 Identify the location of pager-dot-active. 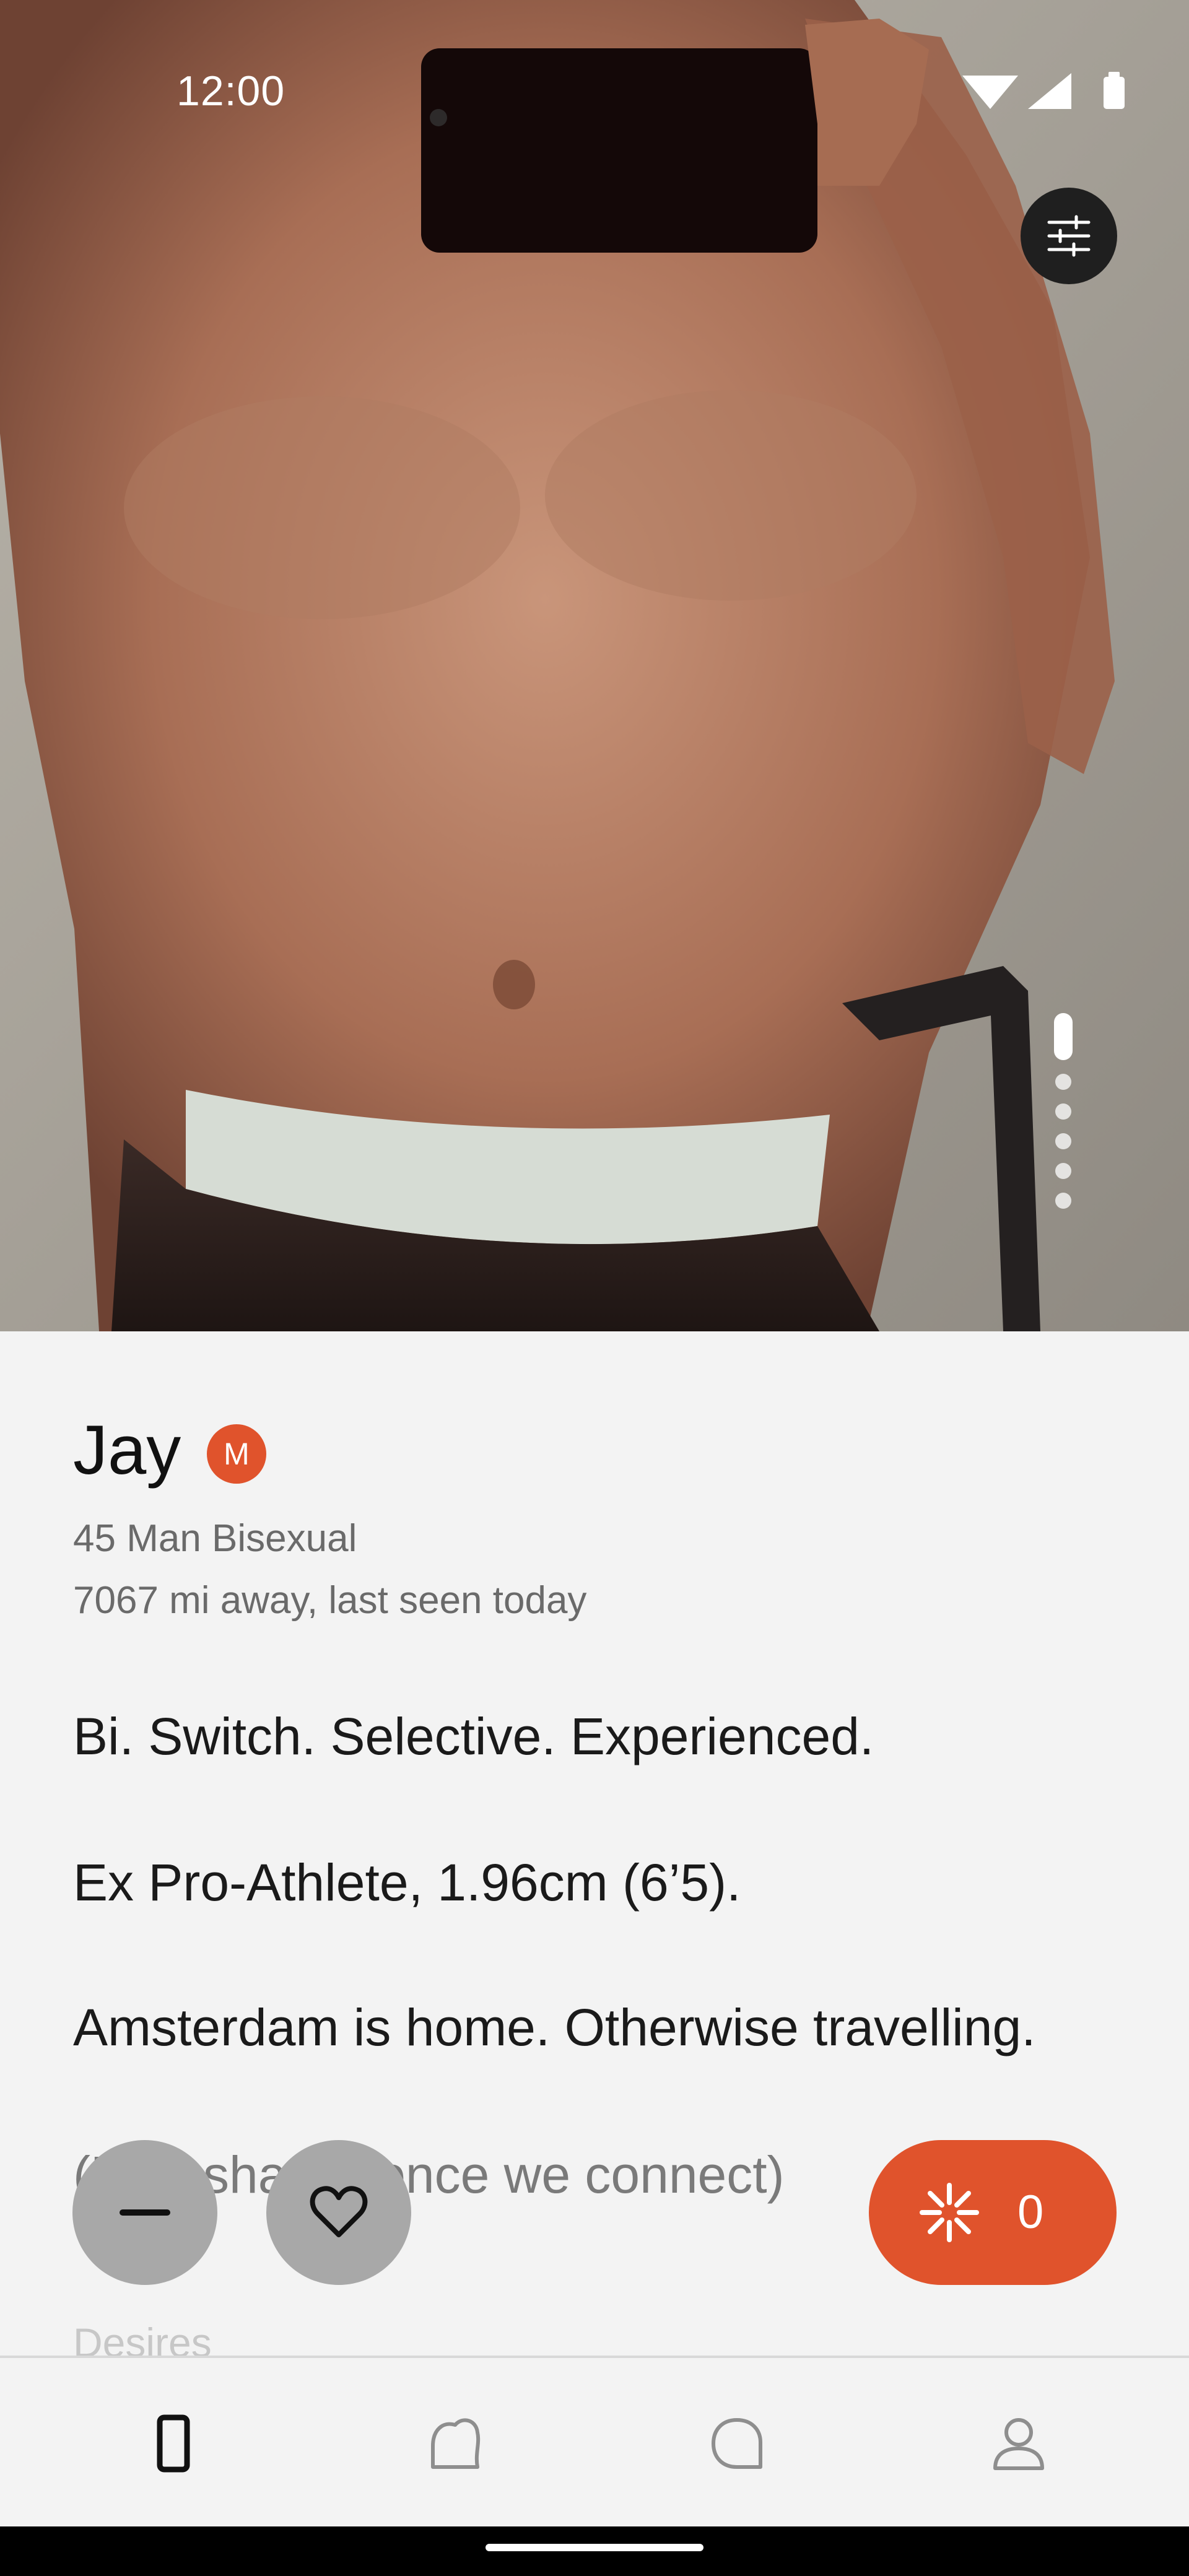
(1063, 1036).